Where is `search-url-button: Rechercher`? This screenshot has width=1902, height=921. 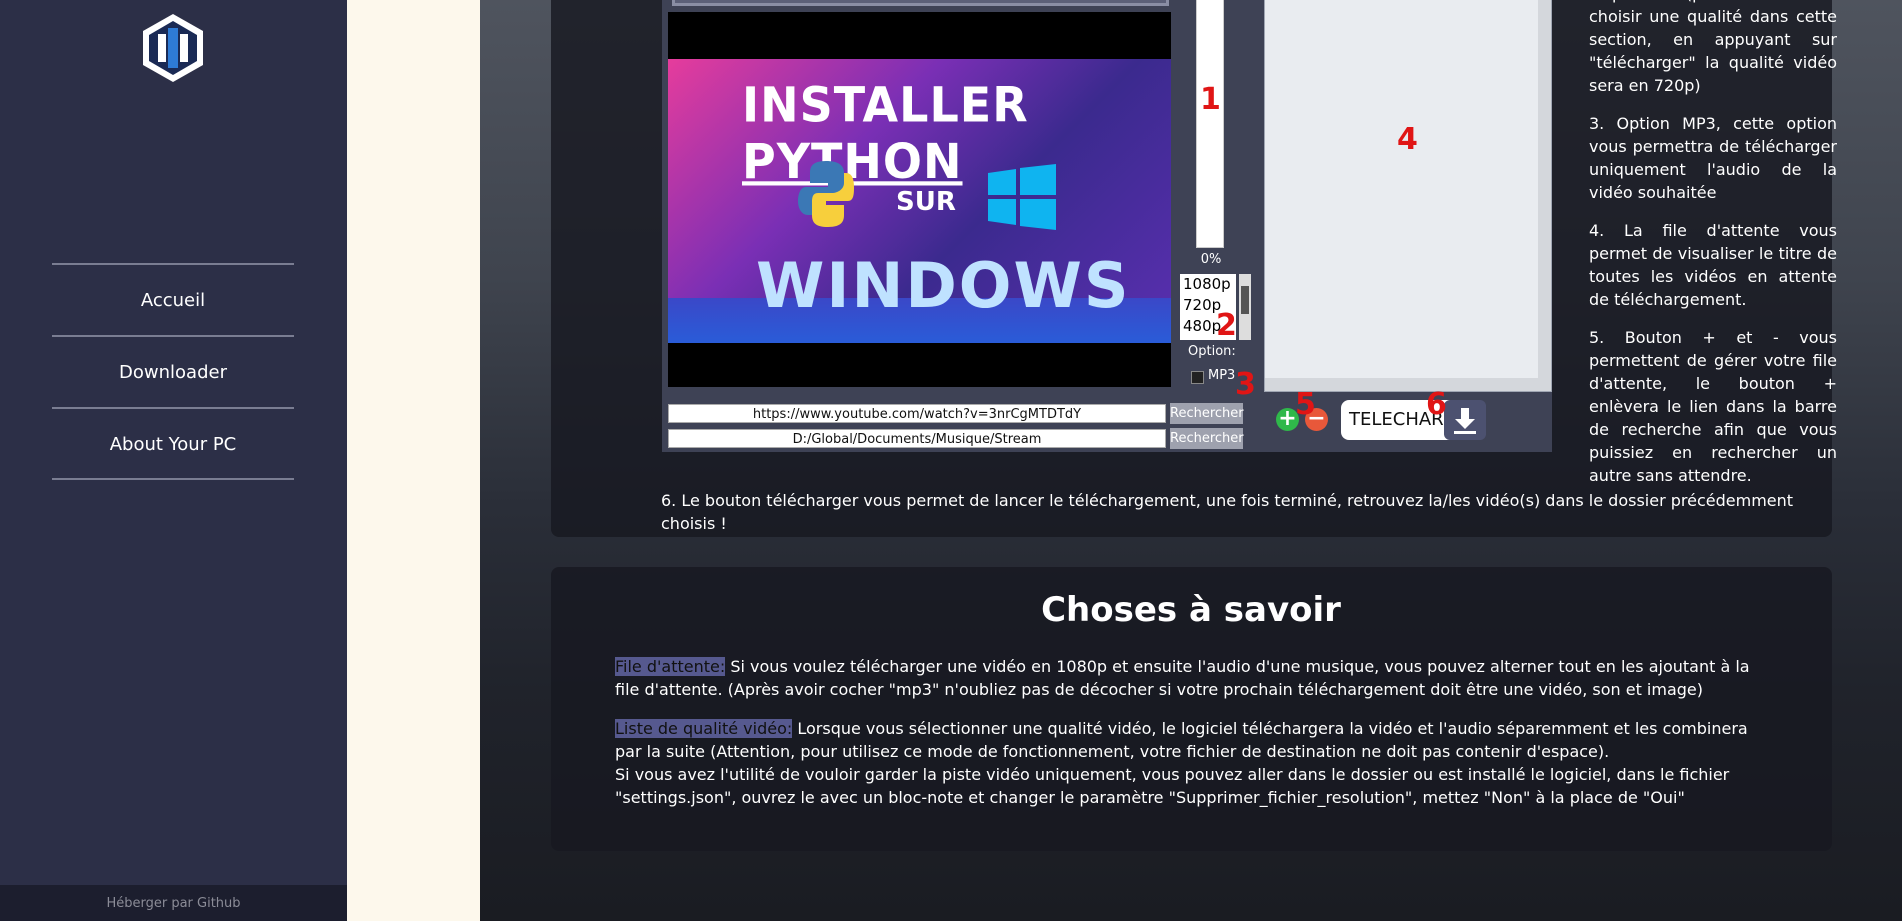 search-url-button: Rechercher is located at coordinates (1207, 413).